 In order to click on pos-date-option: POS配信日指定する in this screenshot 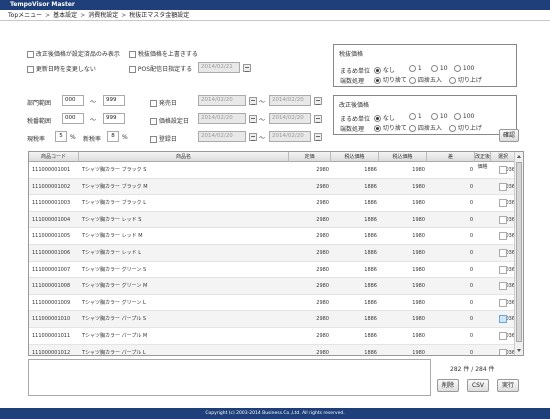, I will do `click(160, 68)`.